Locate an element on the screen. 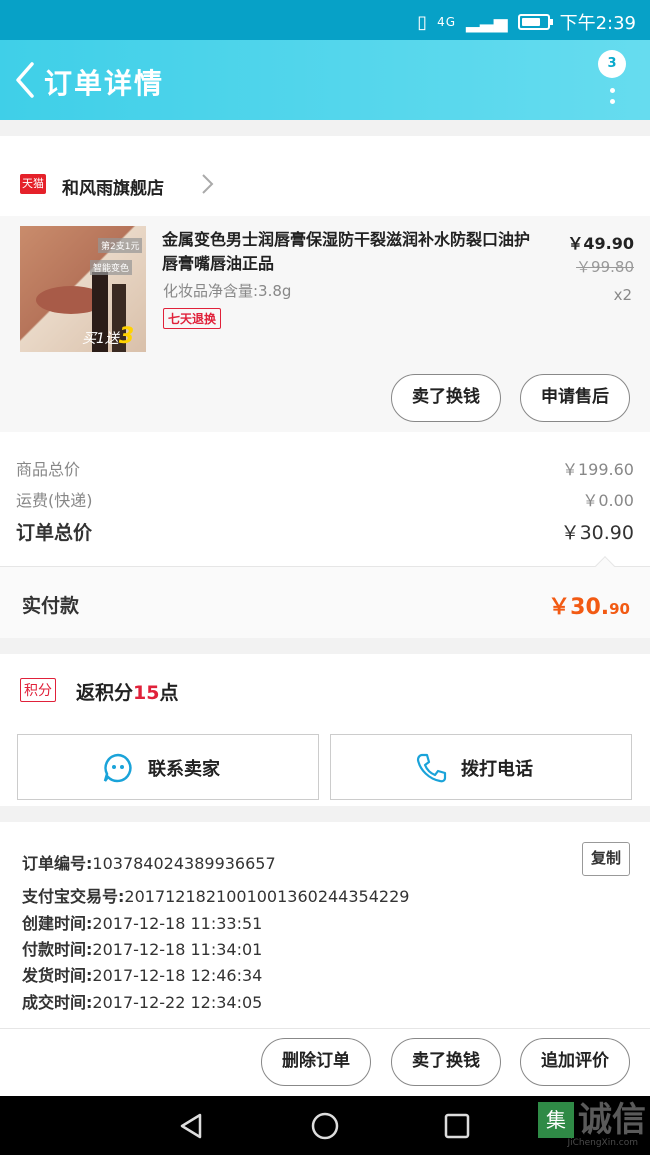  app-header: 订单详情 3 is located at coordinates (325, 80).